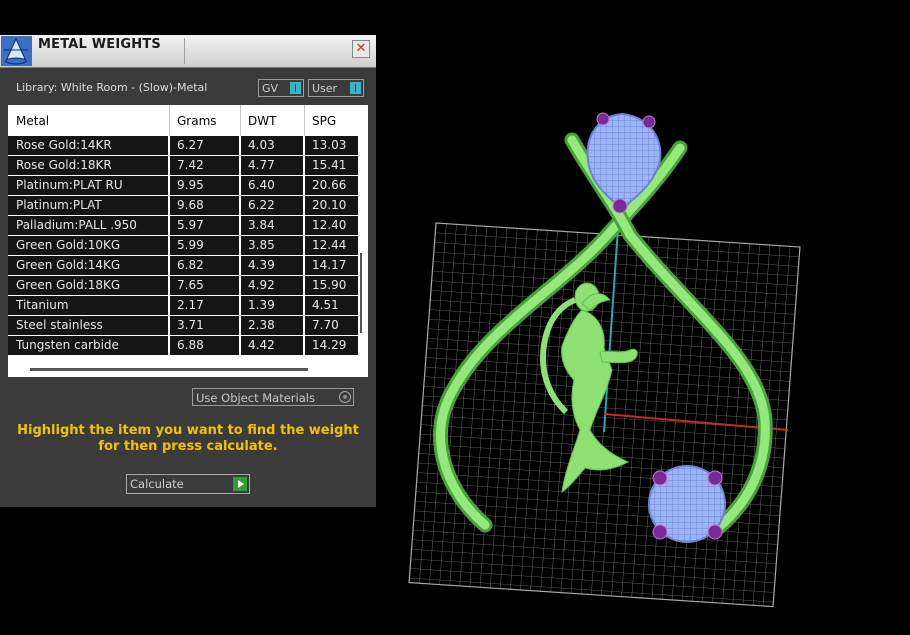  What do you see at coordinates (112, 87) in the screenshot?
I see `library-label: Library: White Room - (Slow)-Metal` at bounding box center [112, 87].